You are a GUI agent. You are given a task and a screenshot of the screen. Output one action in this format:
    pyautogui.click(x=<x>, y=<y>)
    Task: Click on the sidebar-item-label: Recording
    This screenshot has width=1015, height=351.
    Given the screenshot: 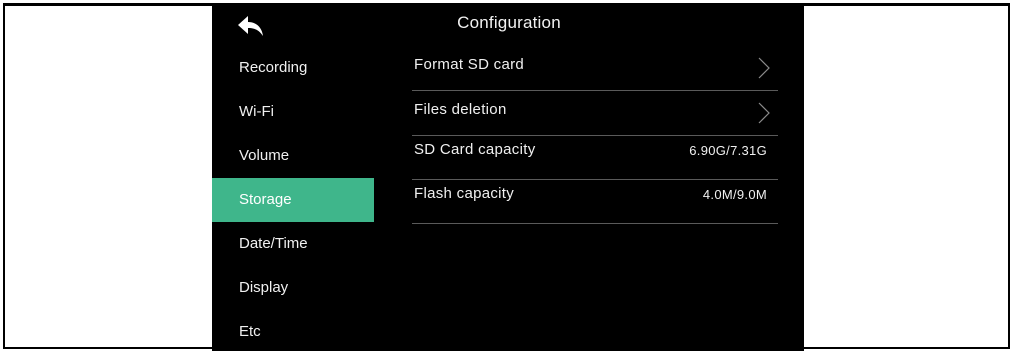 What is the action you would take?
    pyautogui.click(x=273, y=67)
    